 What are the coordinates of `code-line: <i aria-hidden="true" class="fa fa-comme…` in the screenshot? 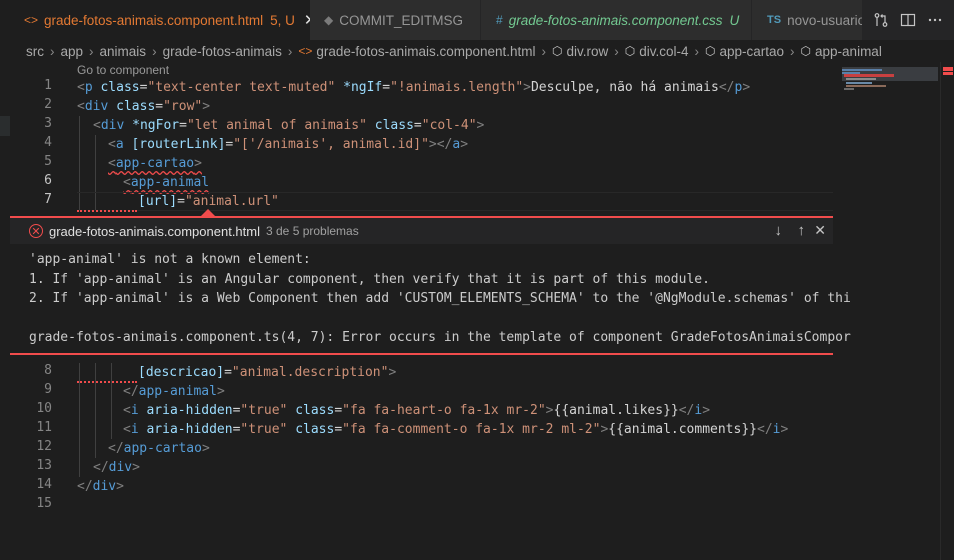 It's located at (455, 429).